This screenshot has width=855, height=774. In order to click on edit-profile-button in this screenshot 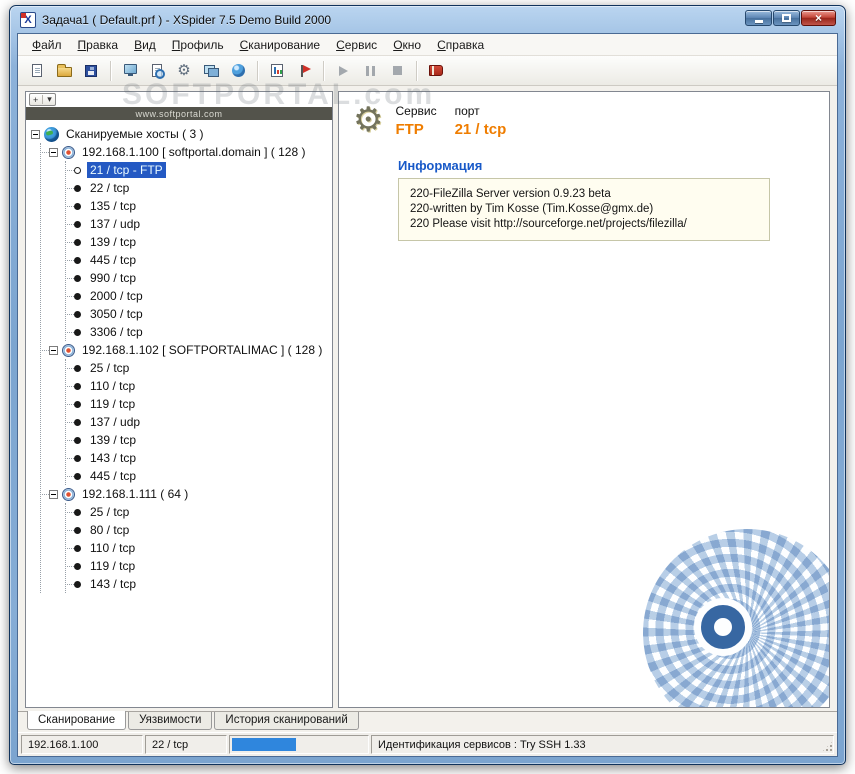, I will do `click(184, 71)`.